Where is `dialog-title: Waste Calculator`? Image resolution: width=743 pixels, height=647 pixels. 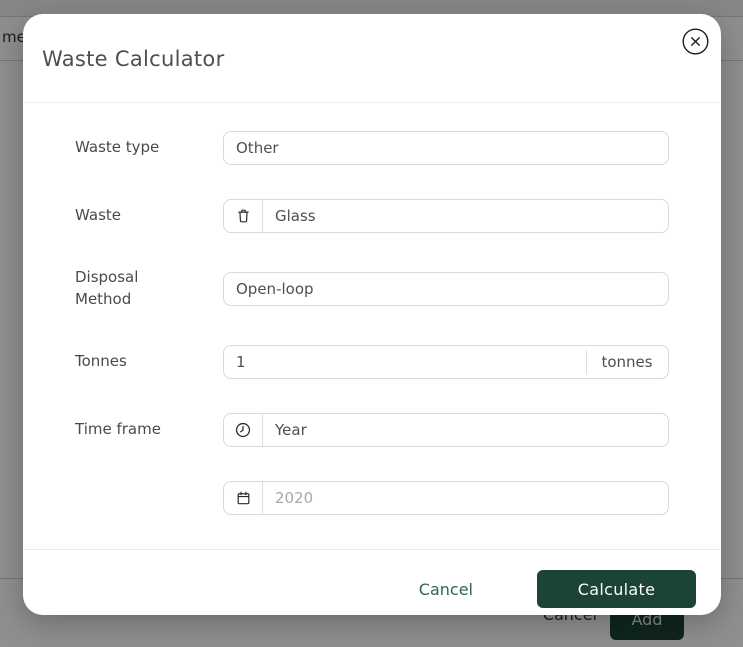 dialog-title: Waste Calculator is located at coordinates (133, 59).